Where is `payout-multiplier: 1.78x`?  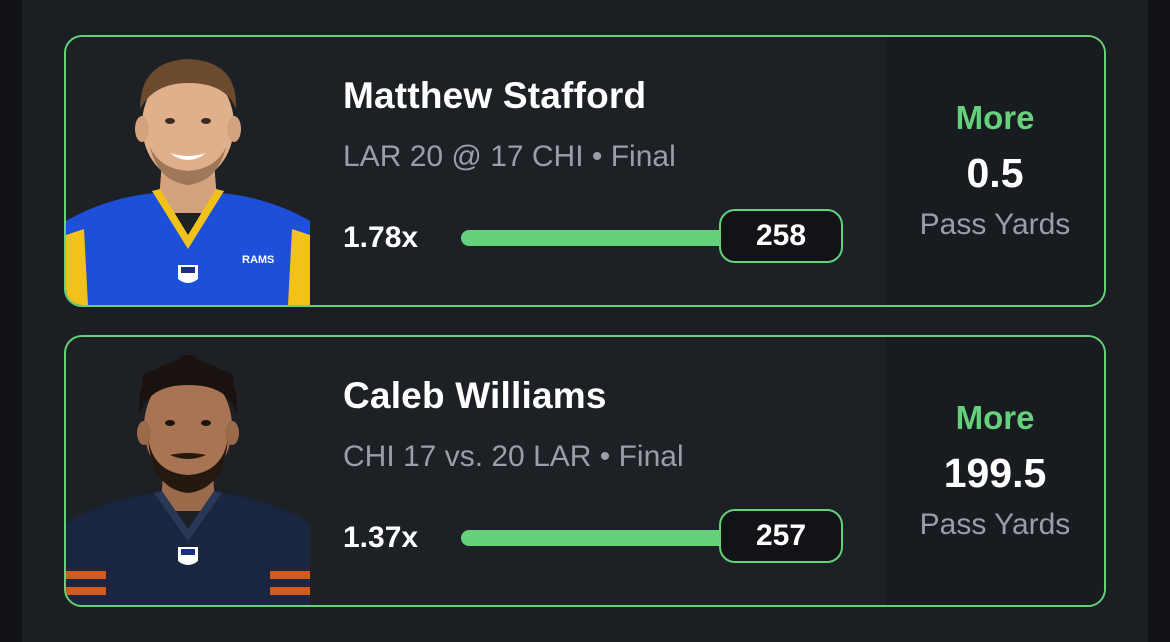 payout-multiplier: 1.78x is located at coordinates (381, 237).